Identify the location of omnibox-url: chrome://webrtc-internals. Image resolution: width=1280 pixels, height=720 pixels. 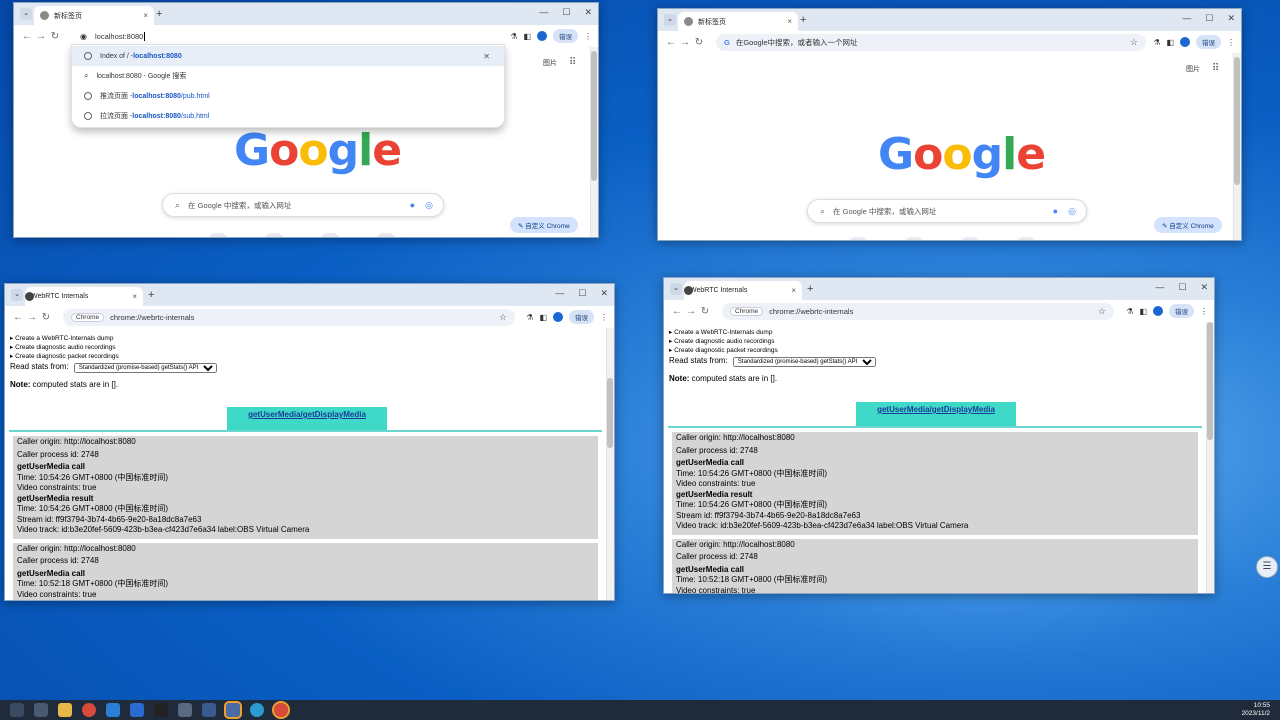
(152, 317).